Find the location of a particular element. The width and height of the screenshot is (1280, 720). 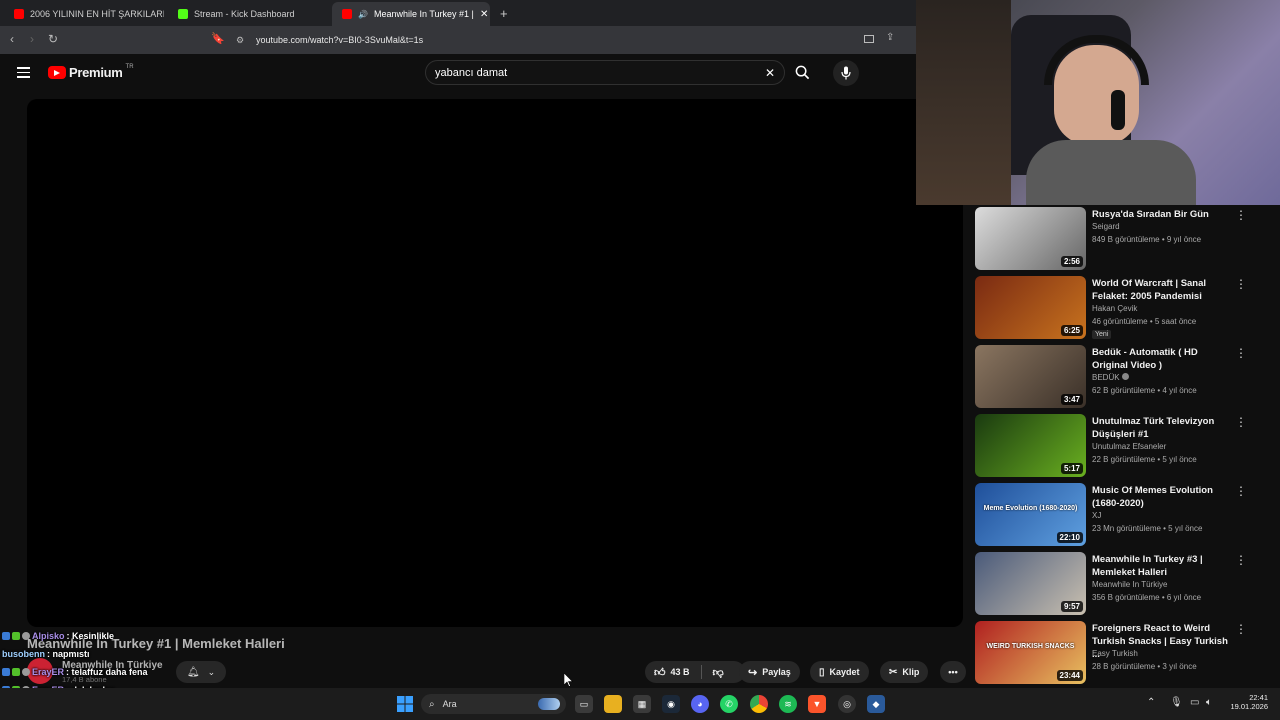

tab-3-active: 🔊 Meanwhile In Turkey #1 | Mem ✕ is located at coordinates (411, 14).